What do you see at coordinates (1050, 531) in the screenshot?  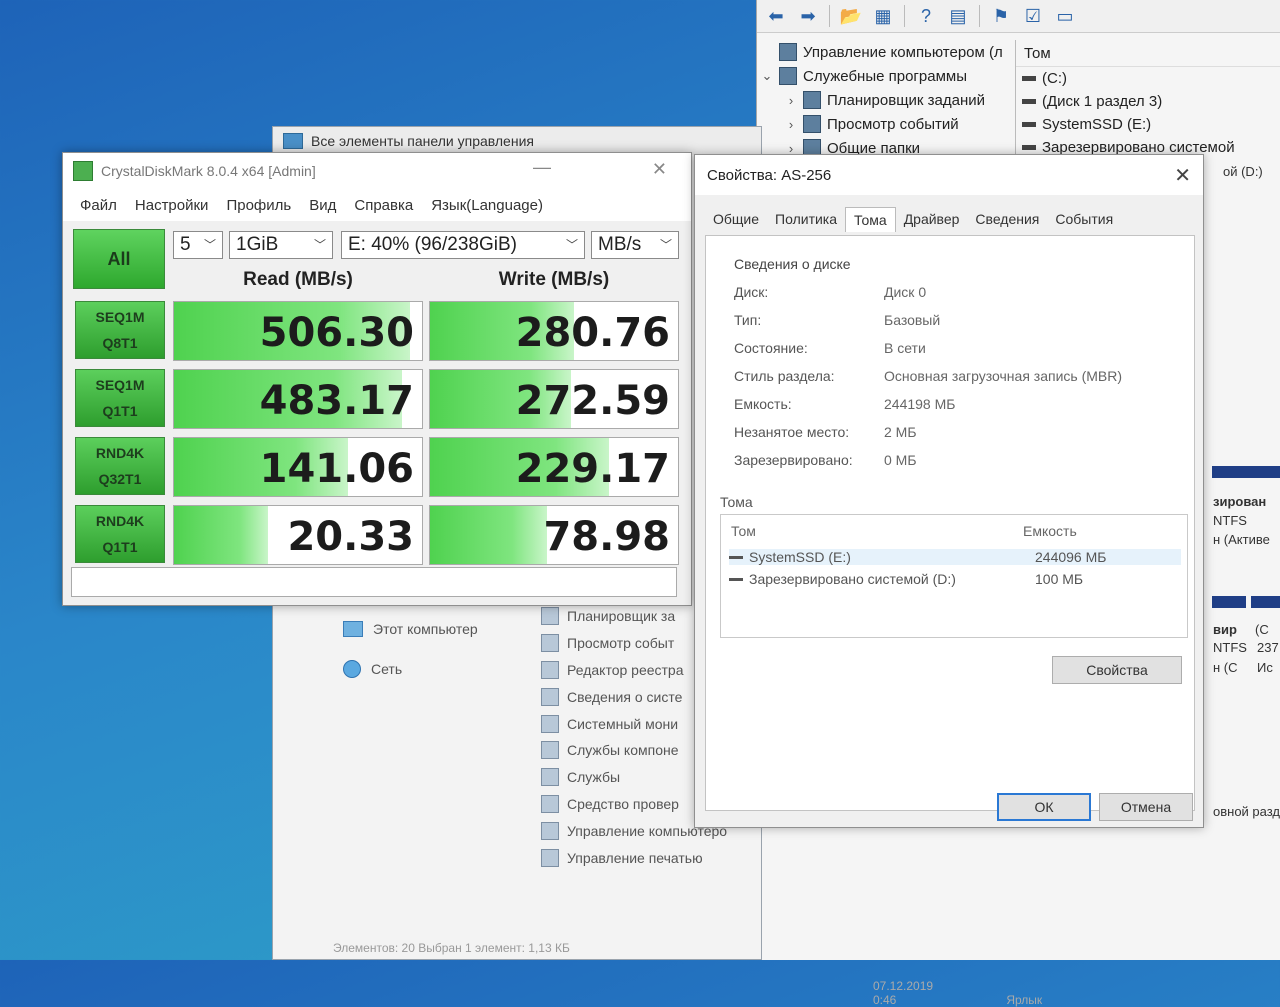 I see `column-capacity: Емкость` at bounding box center [1050, 531].